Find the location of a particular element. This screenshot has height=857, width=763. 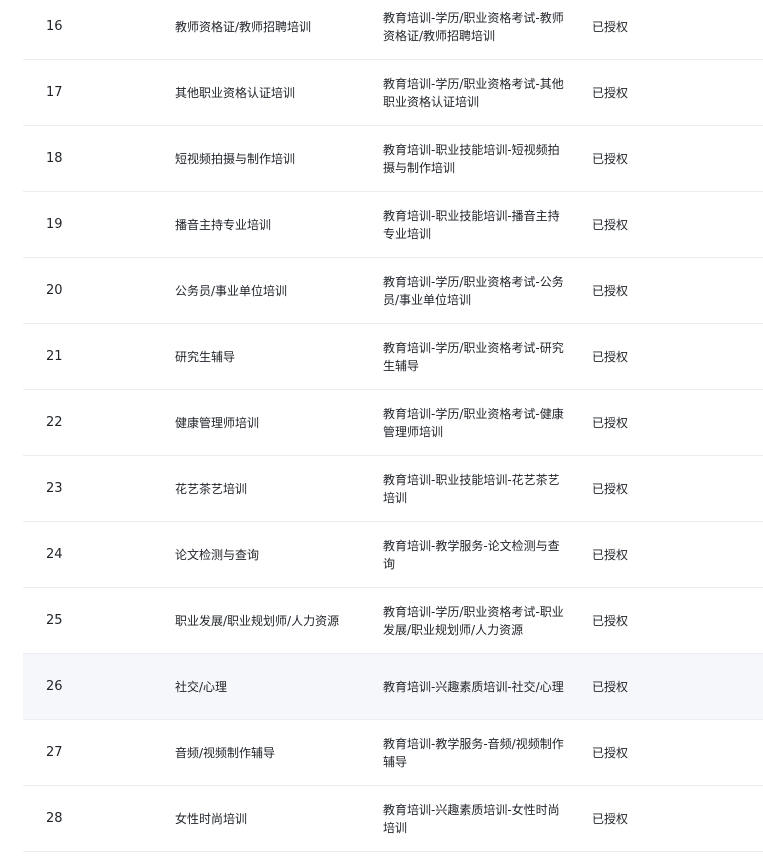

row-name: 社交/心理 is located at coordinates (201, 686).